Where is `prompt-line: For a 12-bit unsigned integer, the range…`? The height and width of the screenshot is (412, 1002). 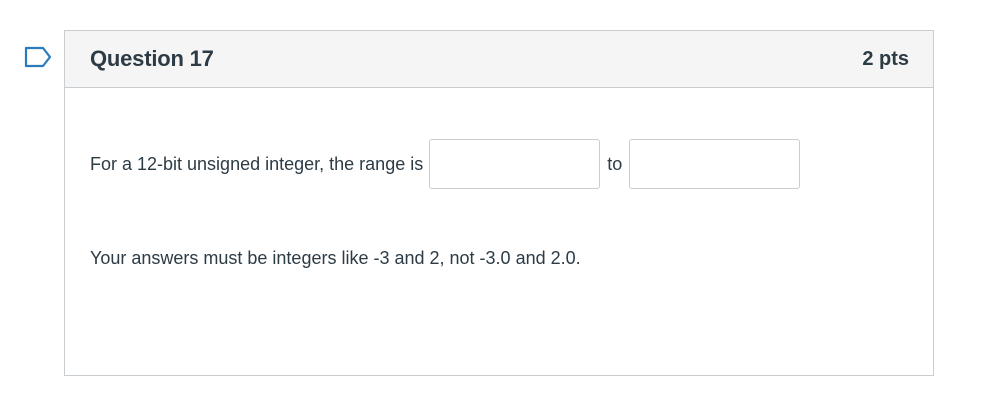 prompt-line: For a 12-bit unsigned integer, the range… is located at coordinates (448, 164).